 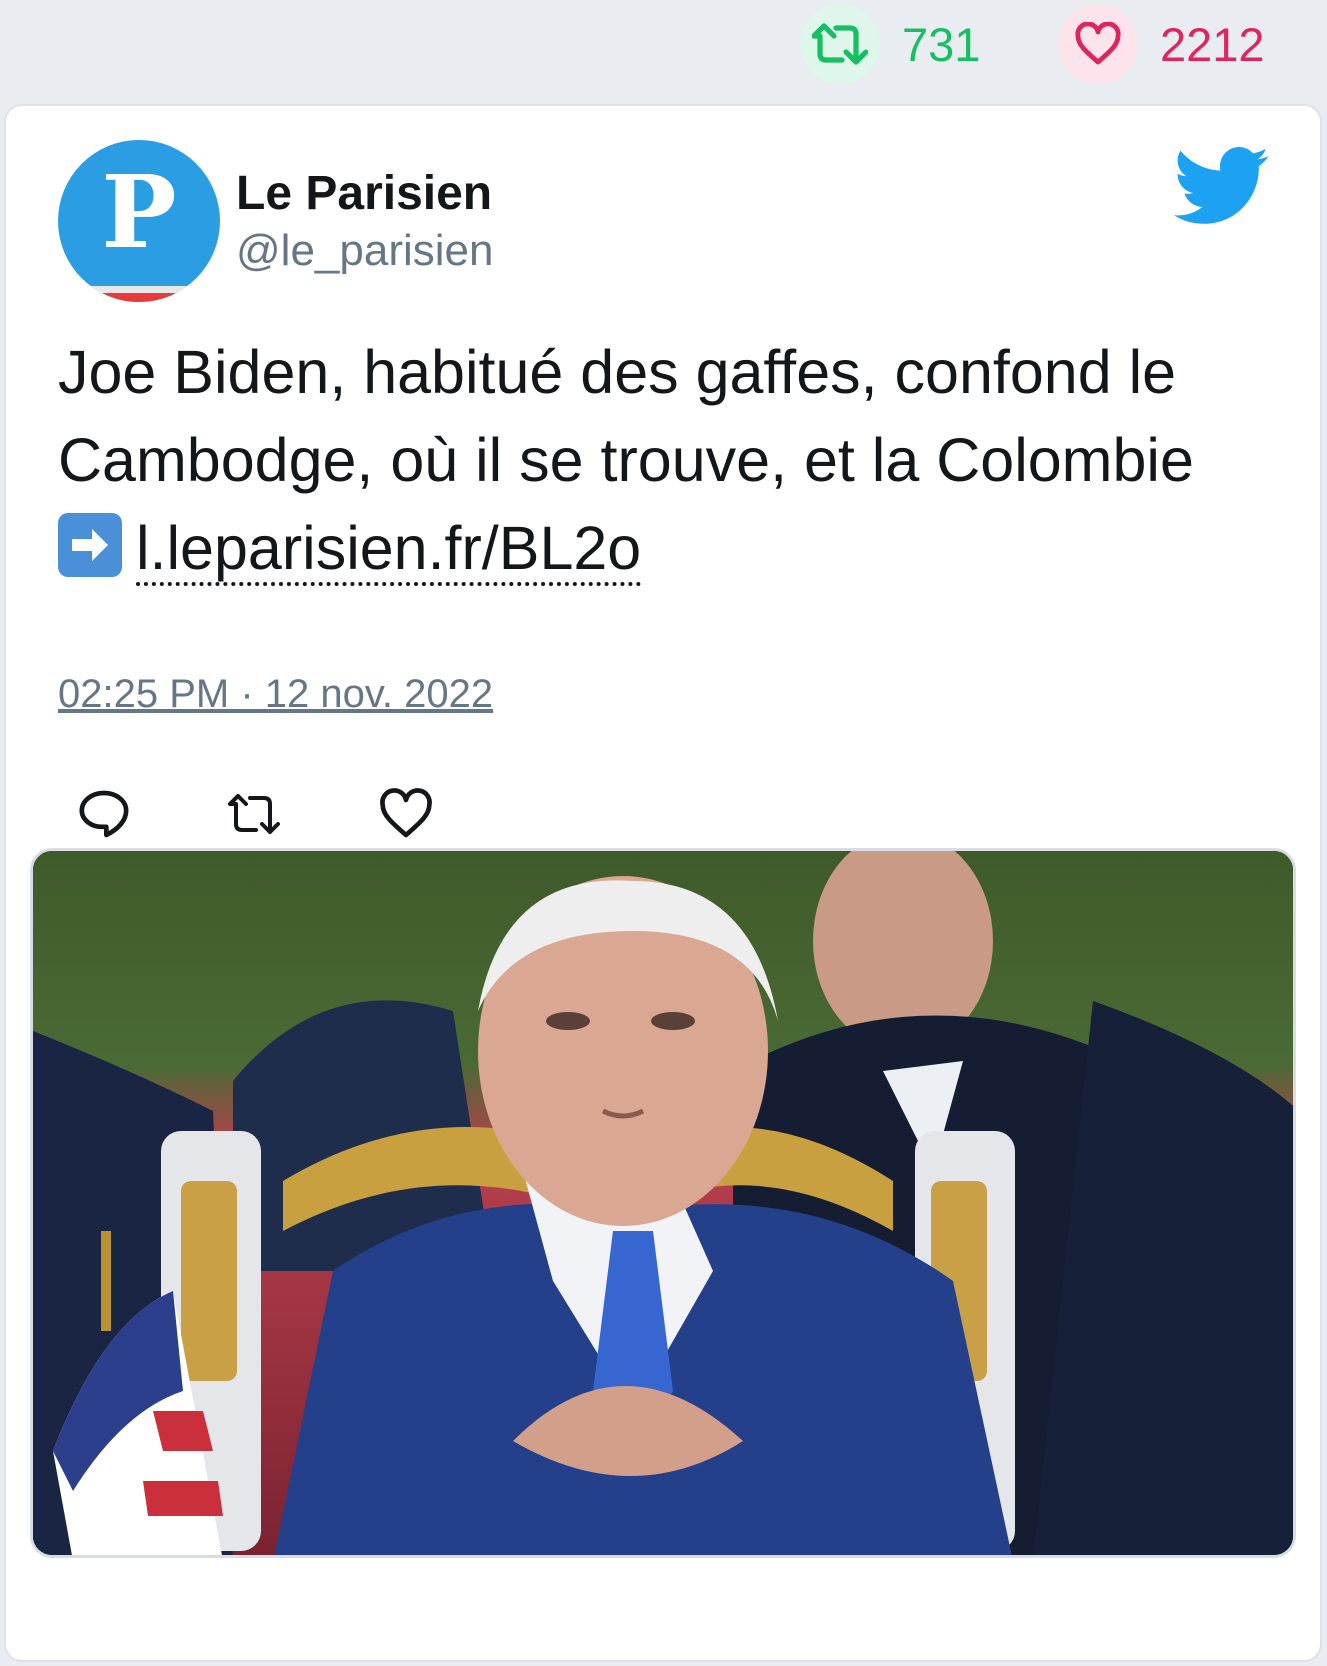 I want to click on heart-icon, so click(x=1098, y=44).